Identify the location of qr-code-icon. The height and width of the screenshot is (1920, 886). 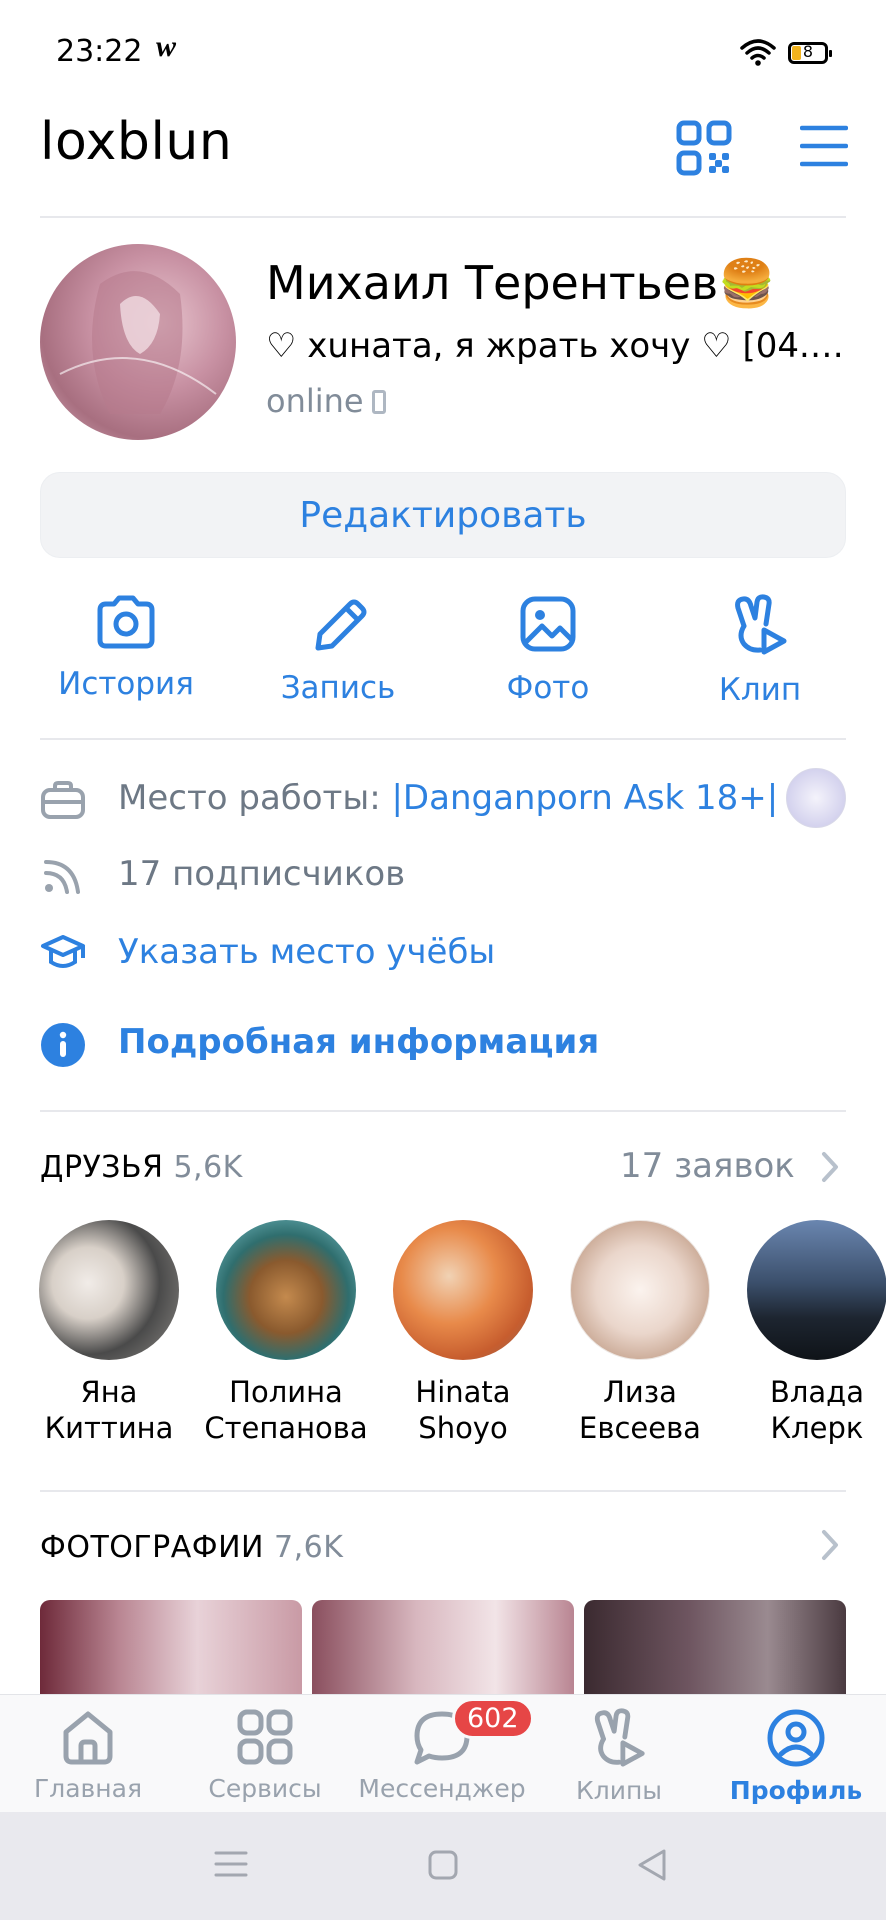
(704, 148).